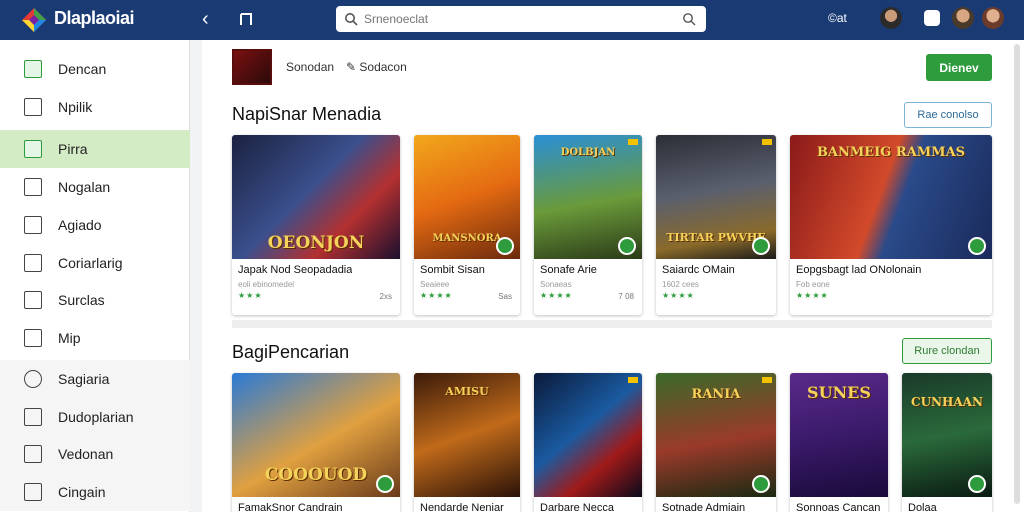  Describe the element at coordinates (716, 442) in the screenshot. I see `app-card: RANIA Sotnade Admiain` at that location.